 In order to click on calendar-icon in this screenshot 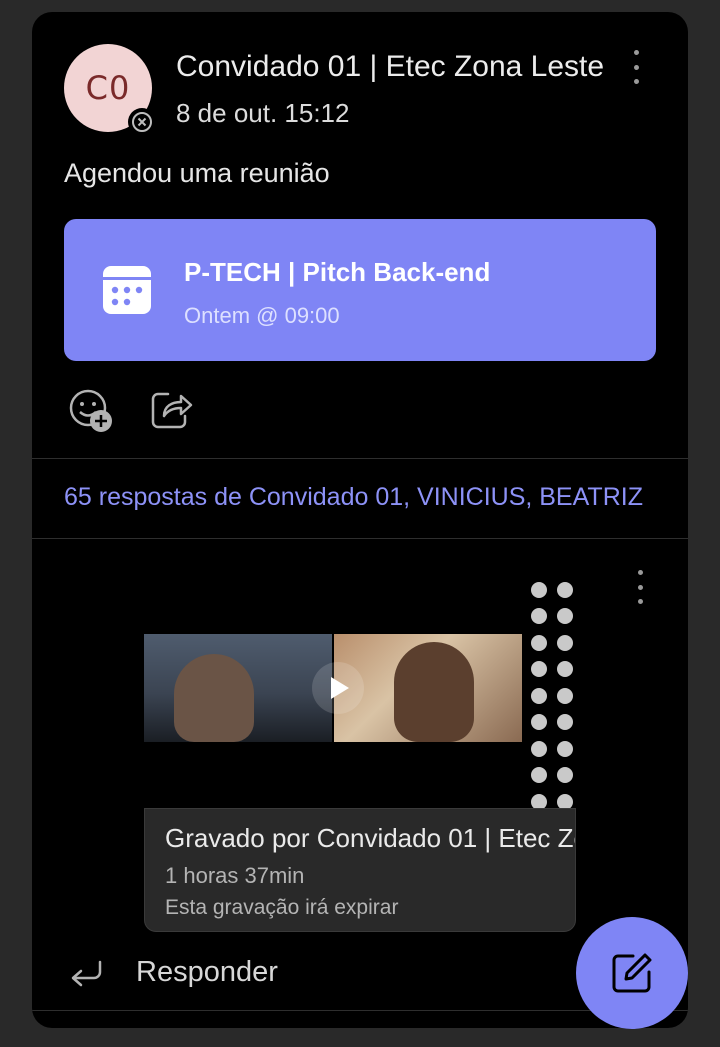, I will do `click(127, 292)`.